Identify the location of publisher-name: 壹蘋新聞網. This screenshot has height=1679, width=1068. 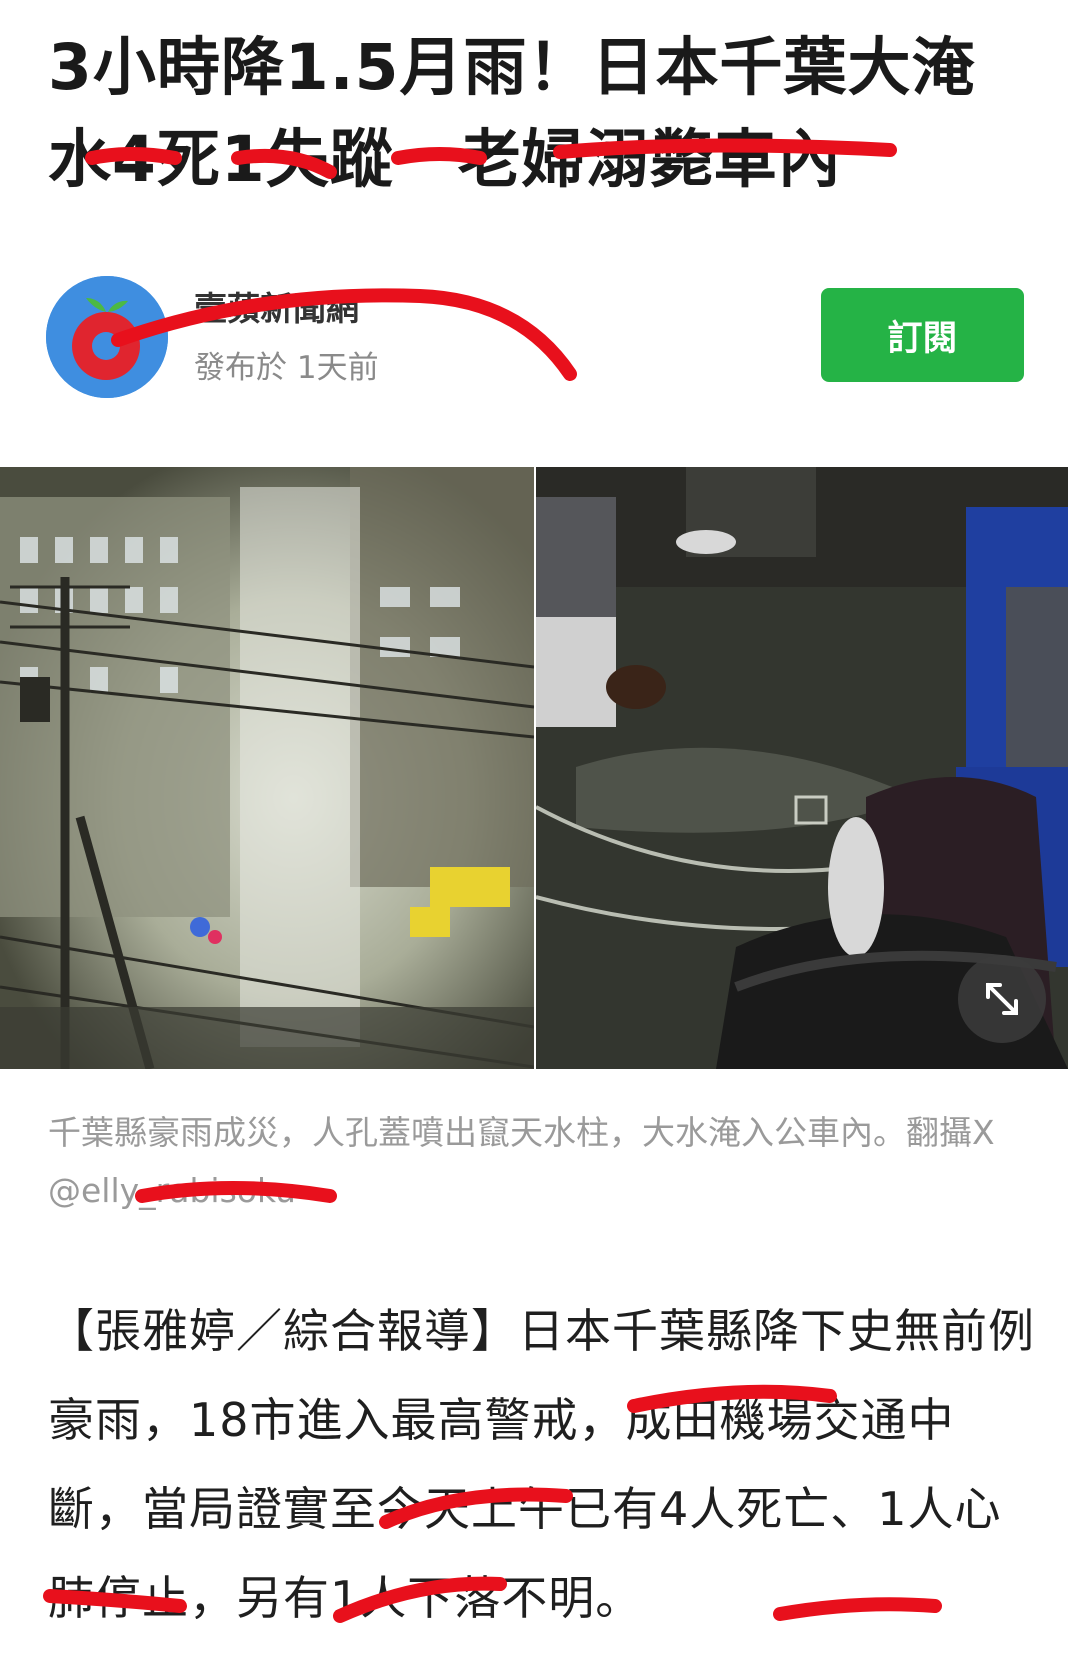
(276, 306).